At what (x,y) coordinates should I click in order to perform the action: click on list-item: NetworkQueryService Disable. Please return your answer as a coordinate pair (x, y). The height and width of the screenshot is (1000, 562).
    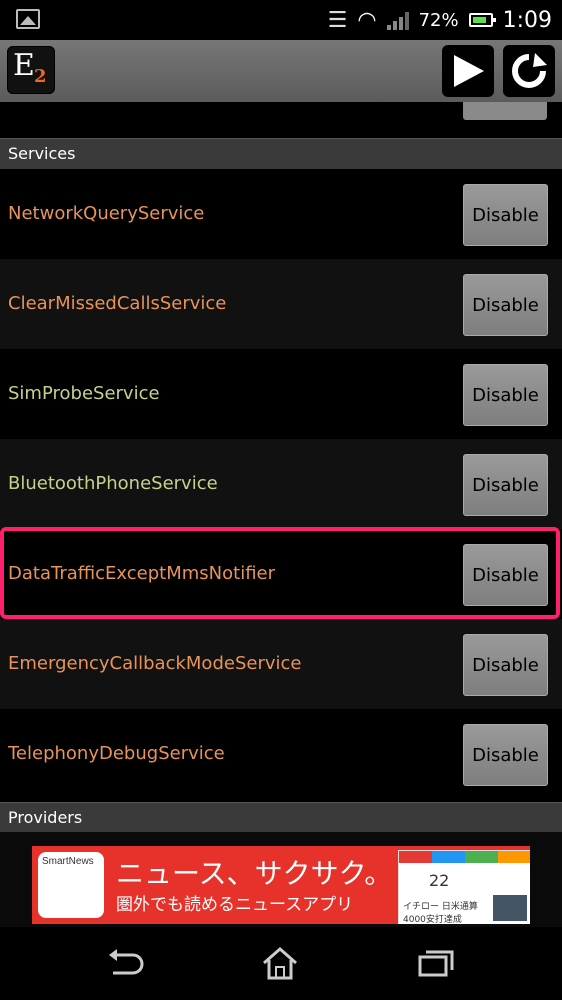
    Looking at the image, I should click on (281, 214).